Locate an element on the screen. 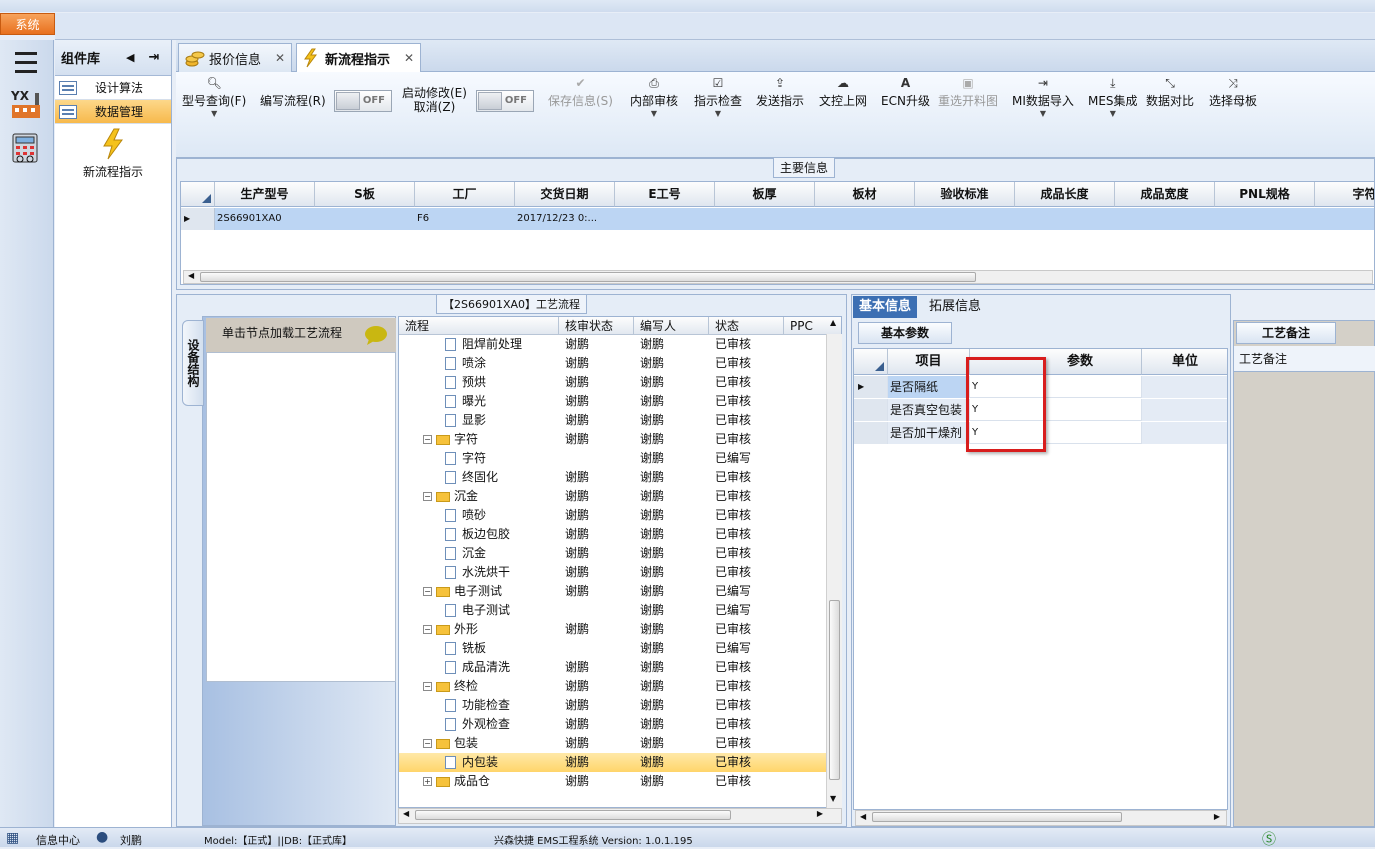  ecn-upgrade-button: A ECN升级 is located at coordinates (905, 91).